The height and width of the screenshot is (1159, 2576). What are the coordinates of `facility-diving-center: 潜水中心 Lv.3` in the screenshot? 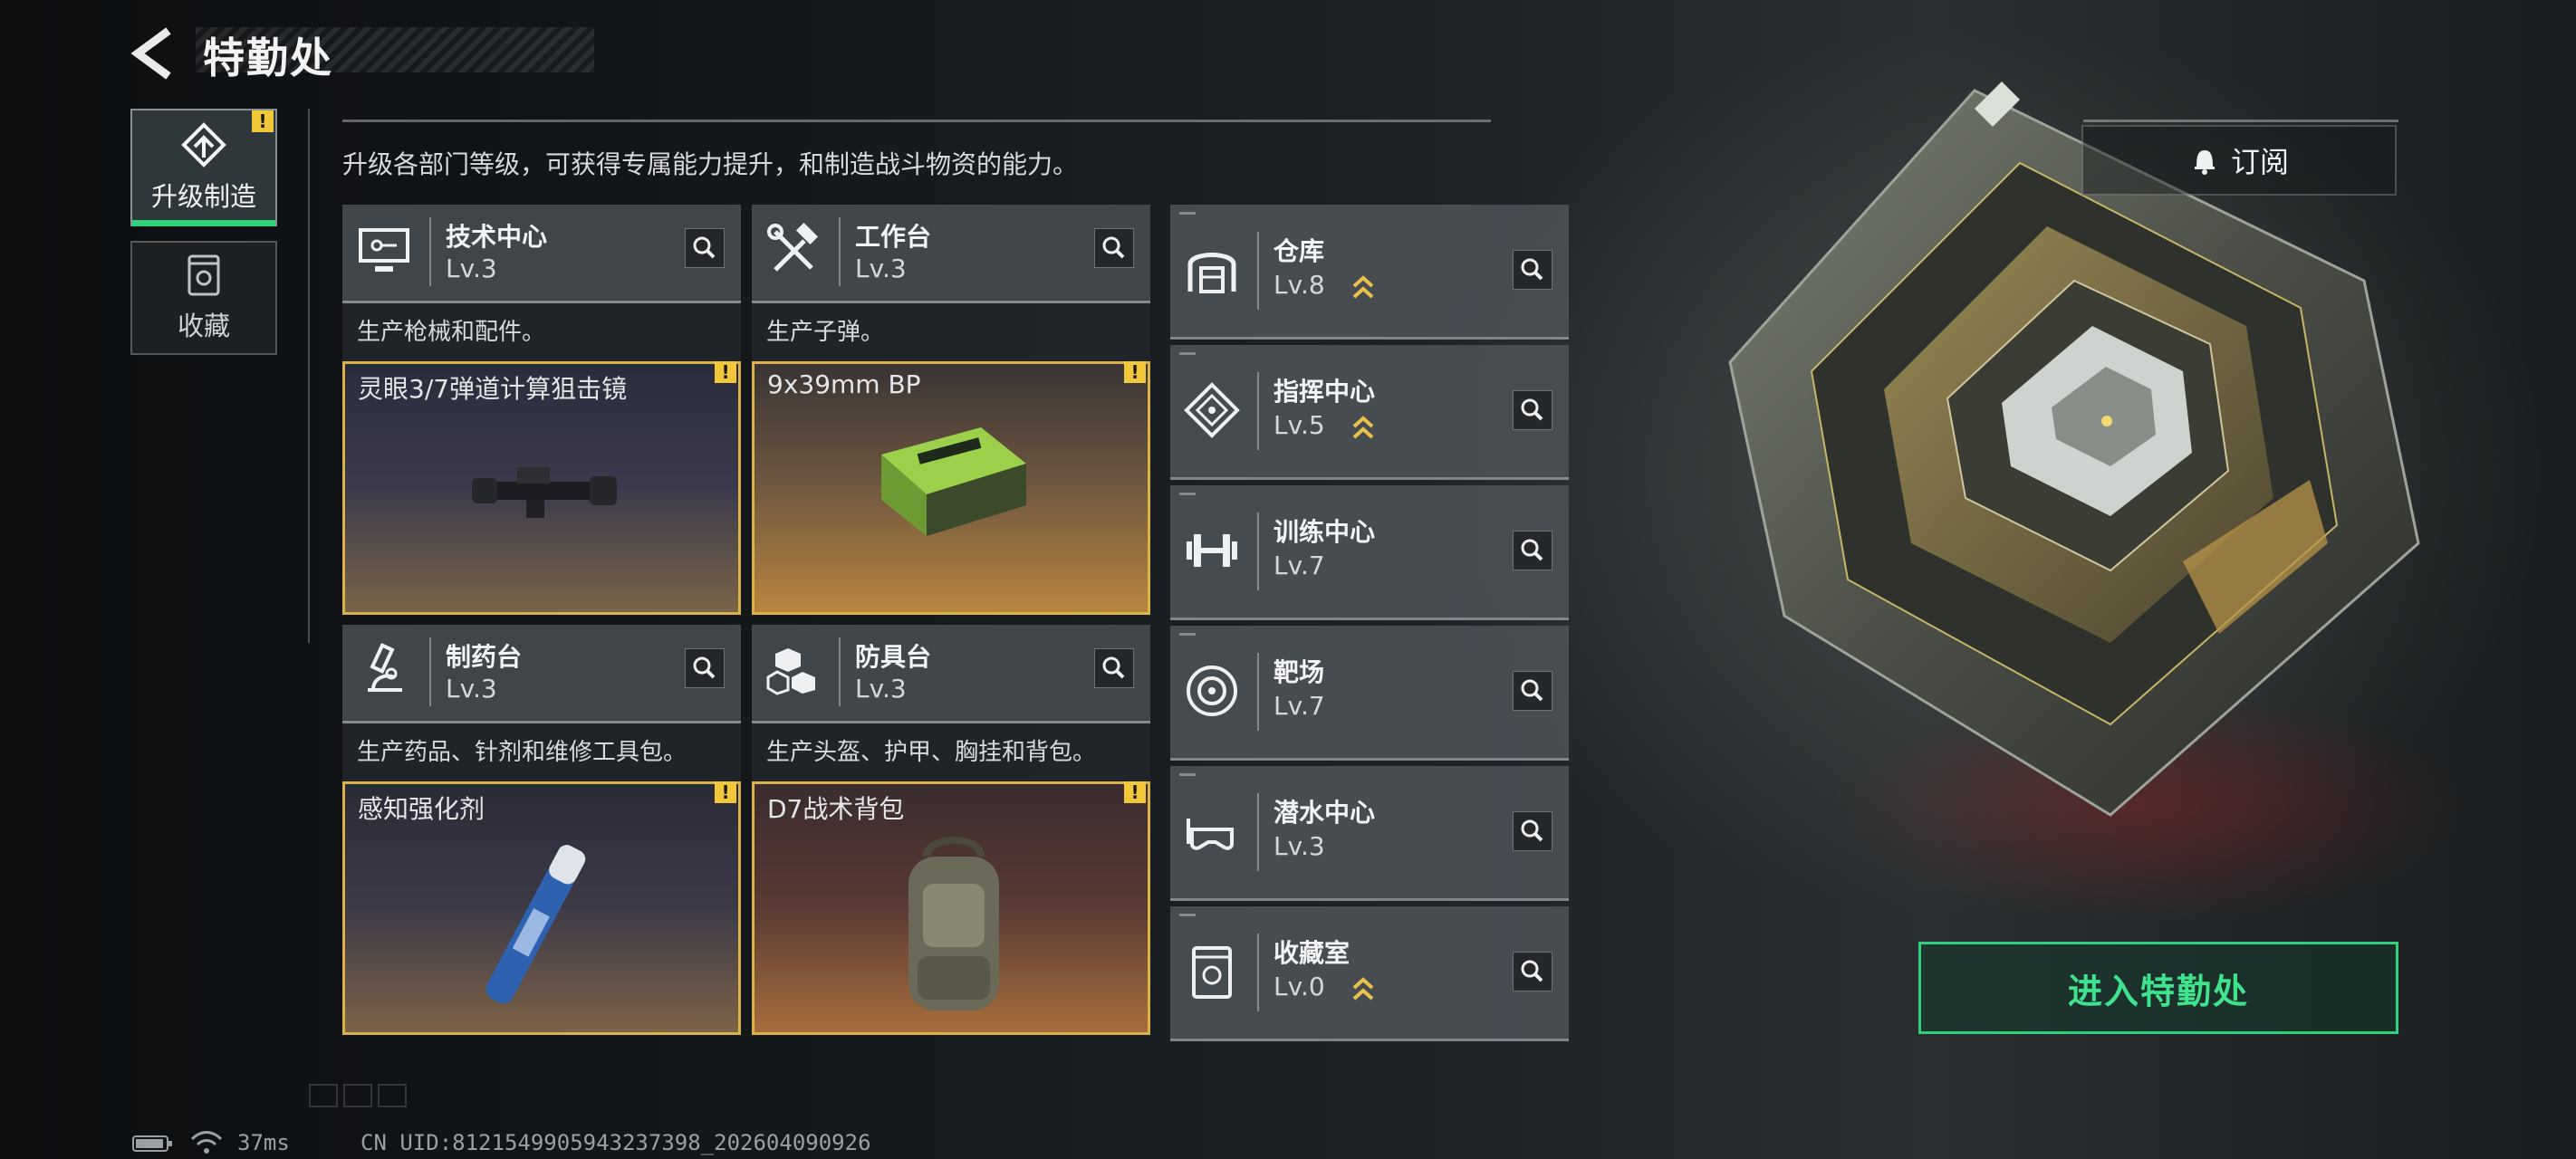 It's located at (1369, 833).